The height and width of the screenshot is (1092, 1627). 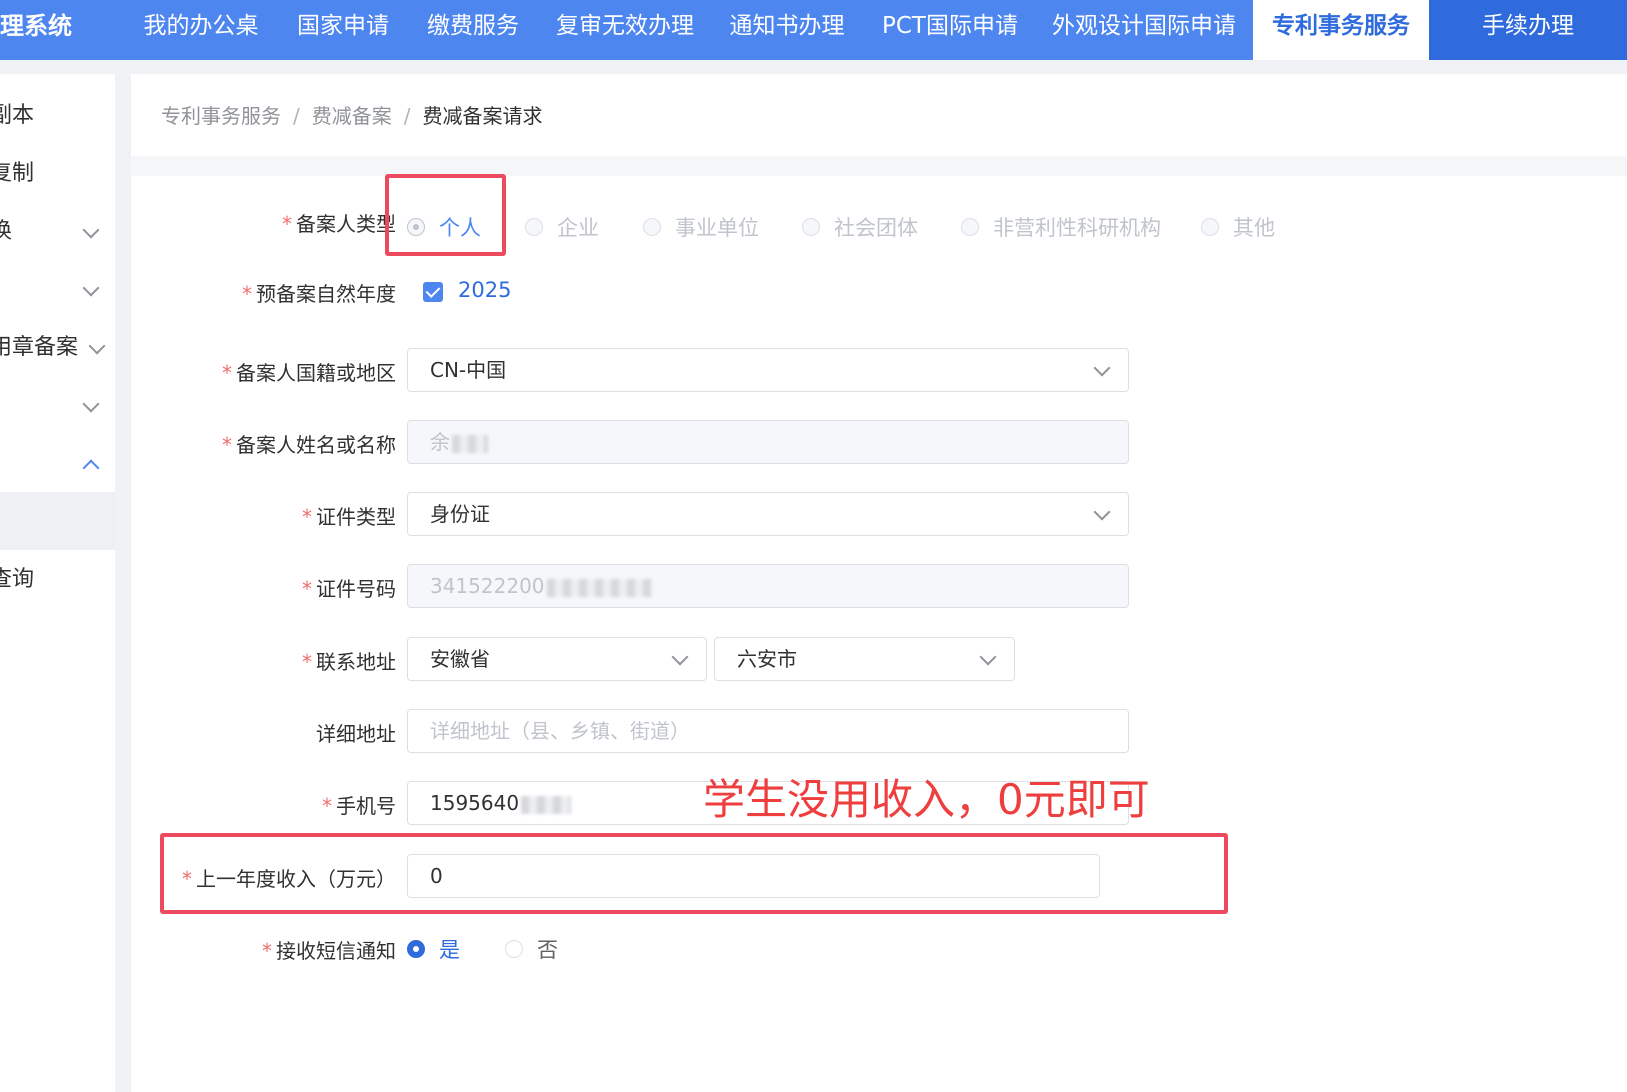 I want to click on detail-address-input: 详细地址（县、乡镇、街道）, so click(x=768, y=731).